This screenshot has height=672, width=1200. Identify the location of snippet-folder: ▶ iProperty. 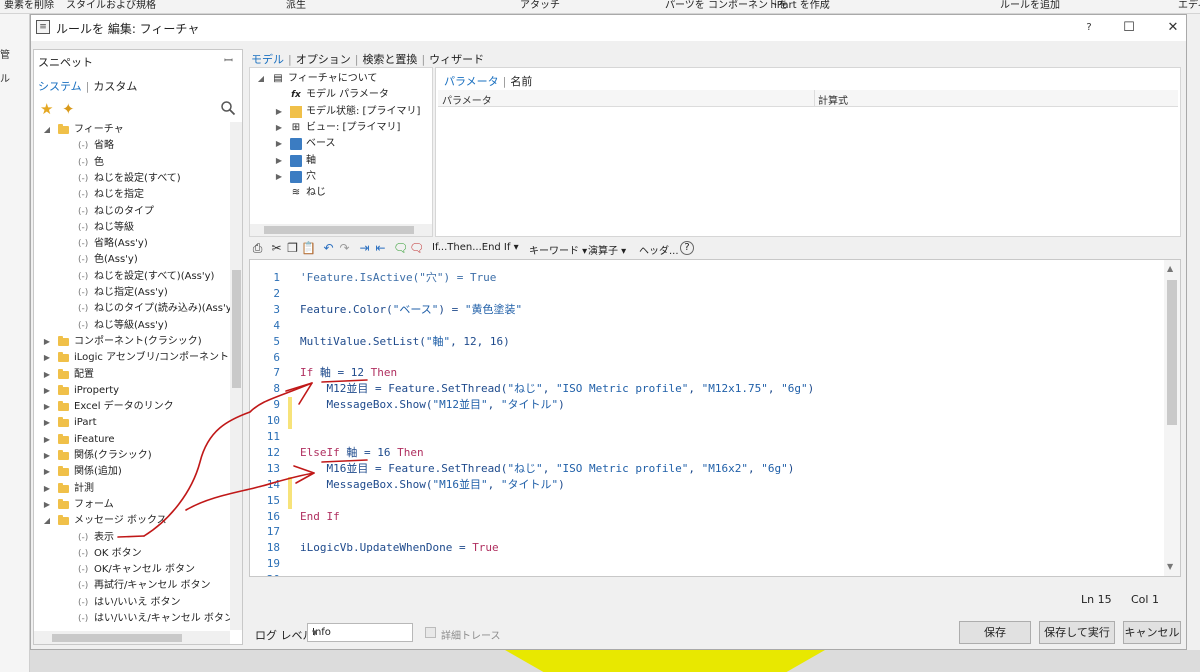
(132, 391).